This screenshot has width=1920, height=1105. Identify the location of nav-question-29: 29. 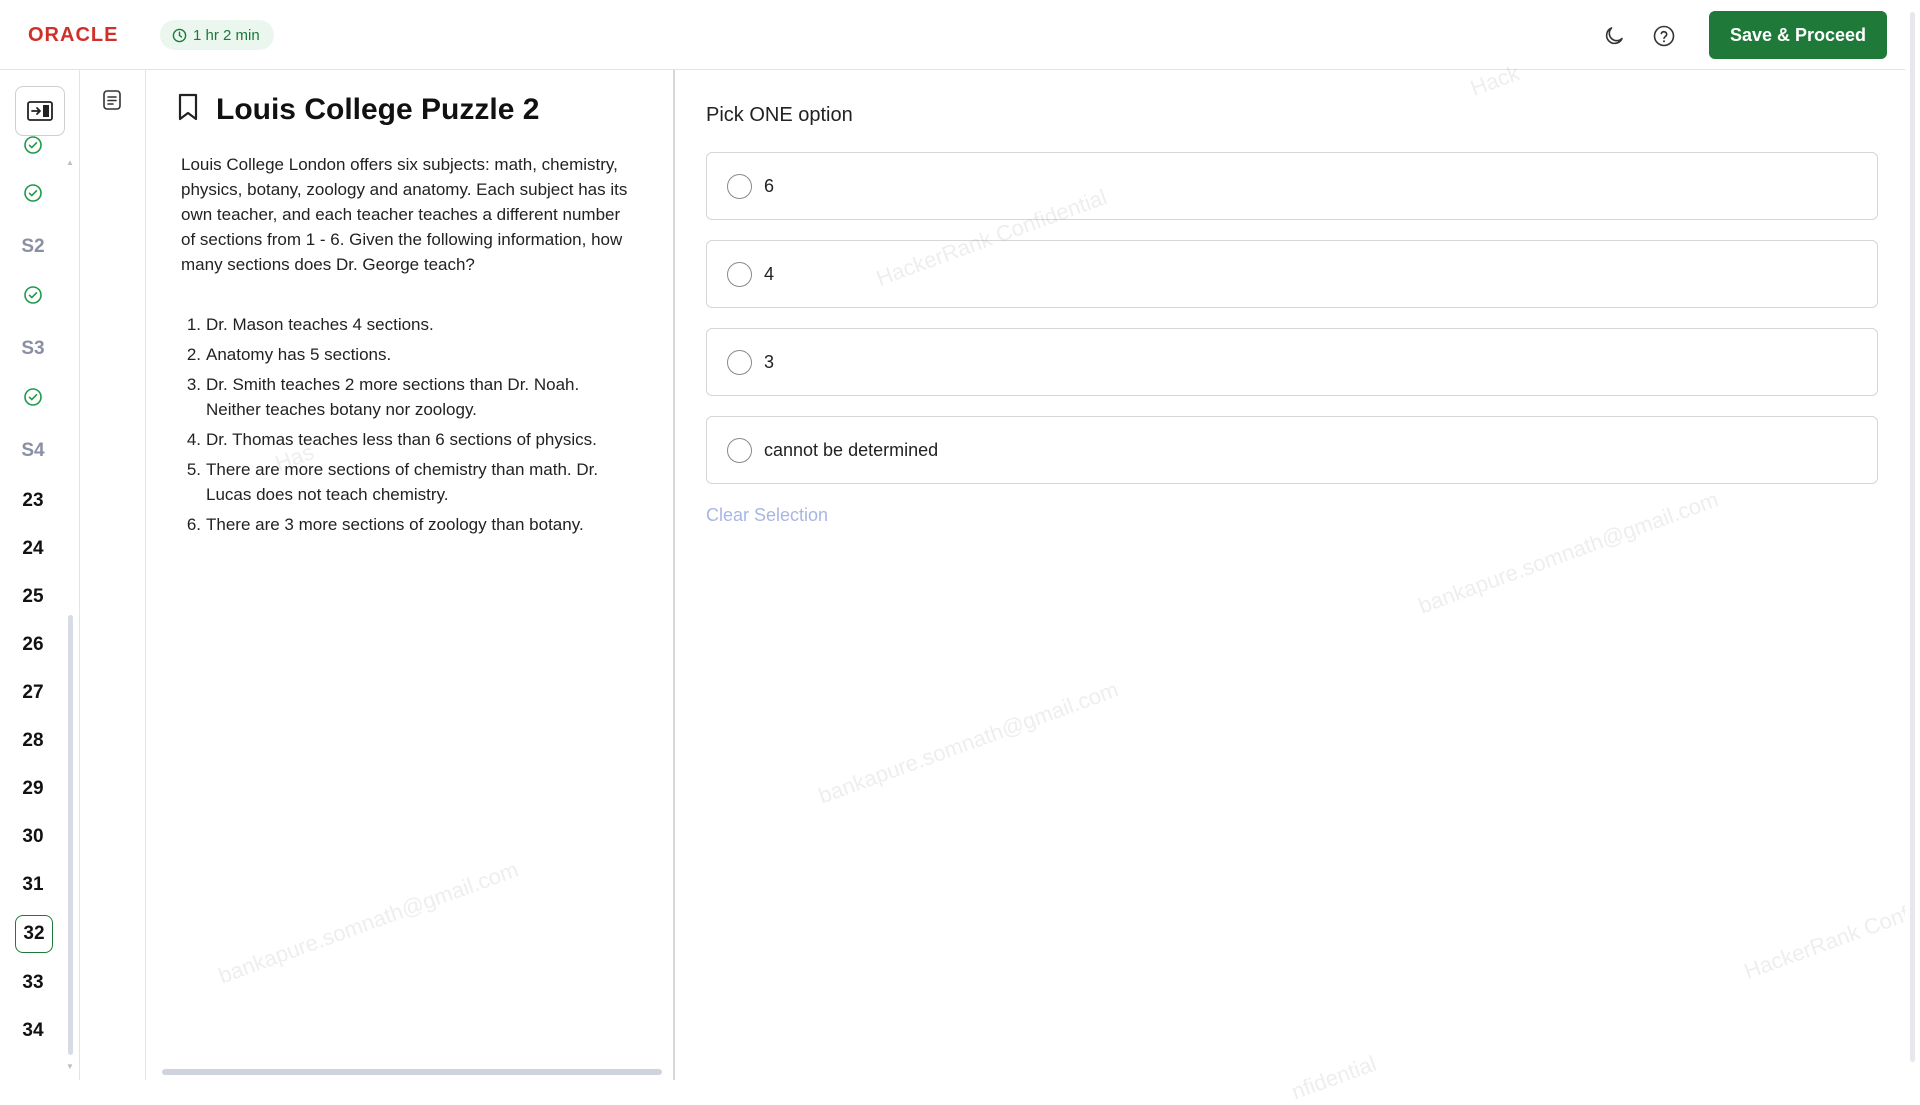
(33, 789).